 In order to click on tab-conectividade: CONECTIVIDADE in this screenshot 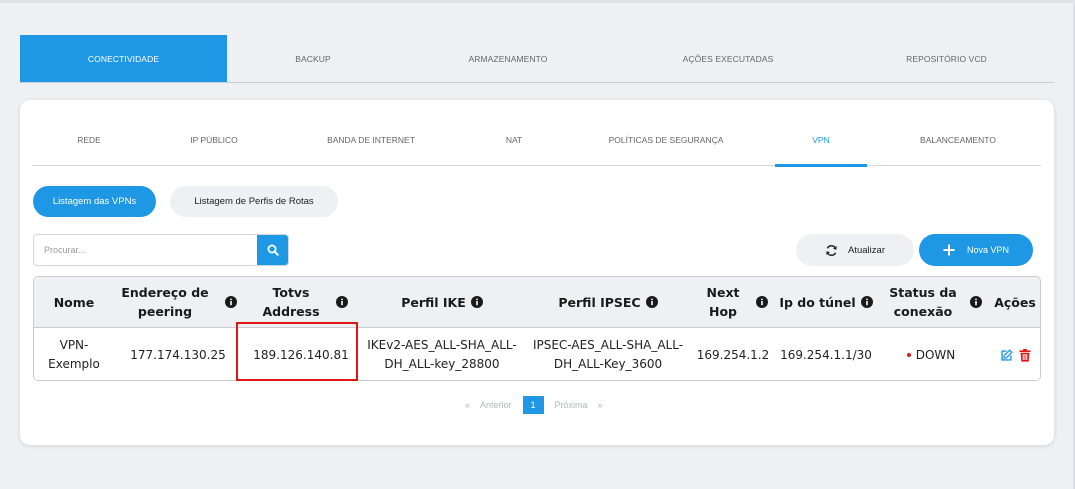, I will do `click(123, 58)`.